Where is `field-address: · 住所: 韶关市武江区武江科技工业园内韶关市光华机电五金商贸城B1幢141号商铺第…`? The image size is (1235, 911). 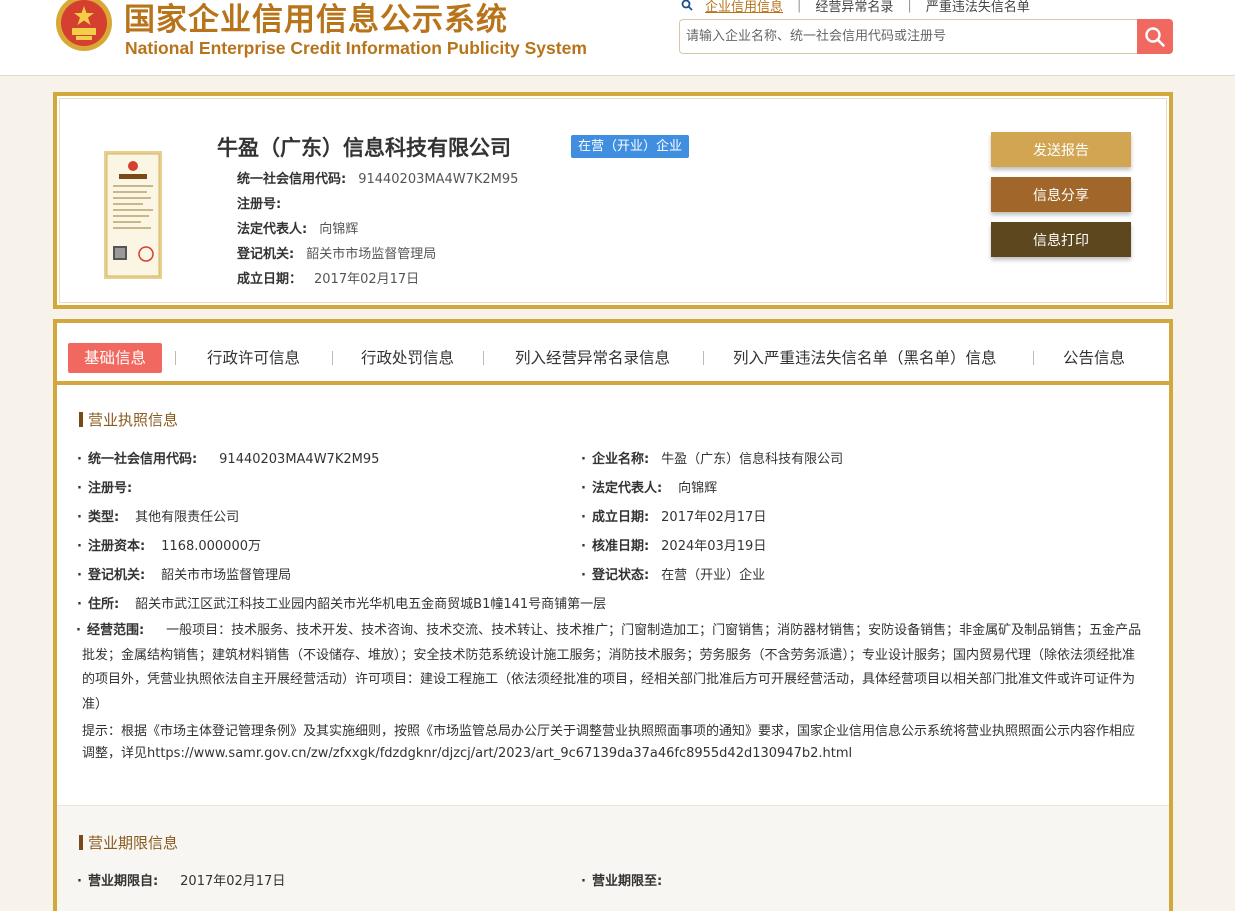 field-address: · 住所: 韶关市武江区武江科技工业园内韶关市光华机电五金商贸城B1幢141号商铺第… is located at coordinates (342, 604).